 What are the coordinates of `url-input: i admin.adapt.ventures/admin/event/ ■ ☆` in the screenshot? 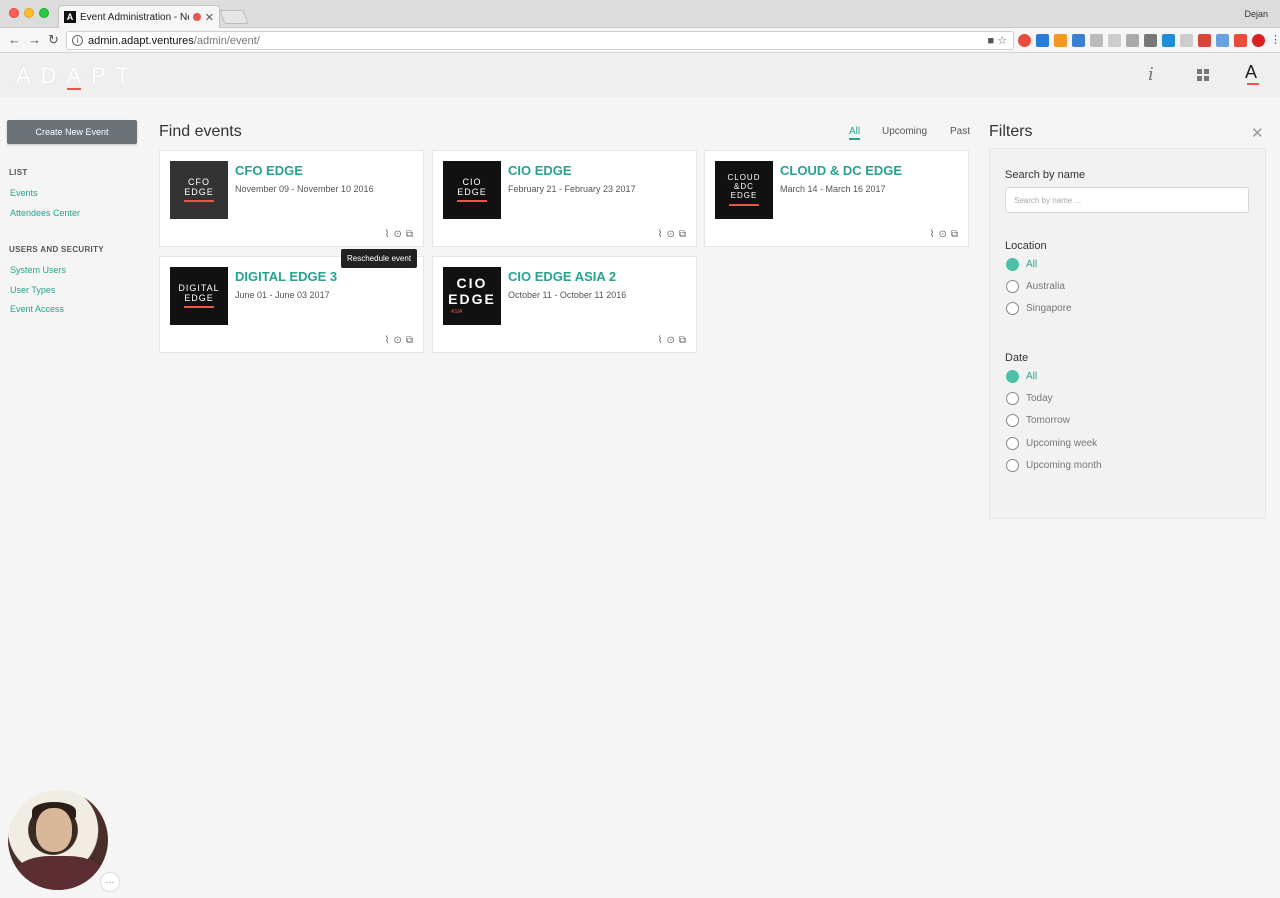 It's located at (540, 40).